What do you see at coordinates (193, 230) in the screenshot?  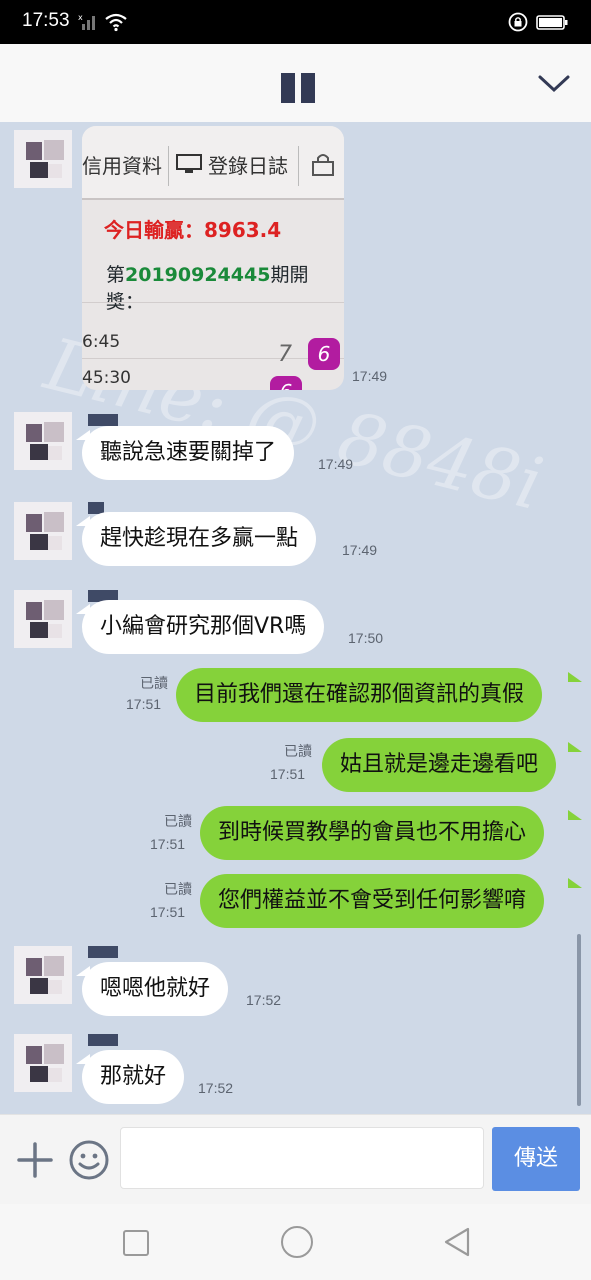 I see `photo-winloss: 今日輸贏：8963.4` at bounding box center [193, 230].